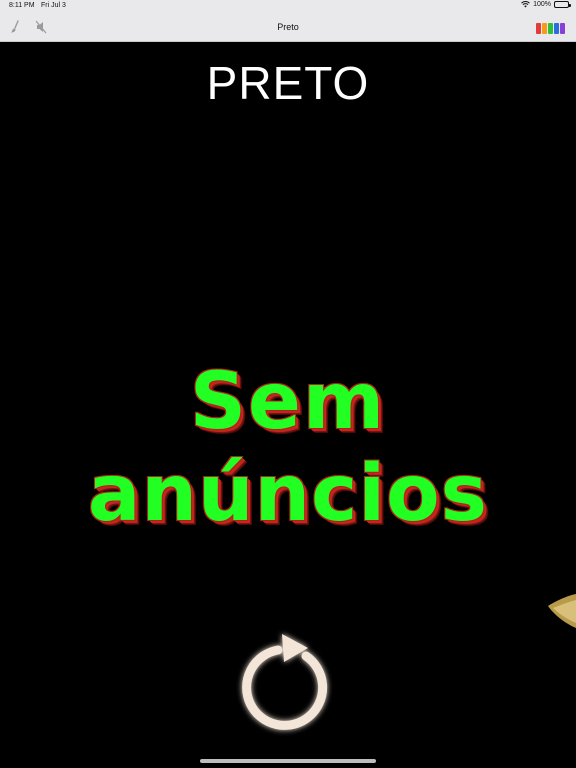 This screenshot has height=768, width=576. Describe the element at coordinates (288, 21) in the screenshot. I see `top-bar: 8:11 PM Fri Jul 3 100% Preto` at that location.